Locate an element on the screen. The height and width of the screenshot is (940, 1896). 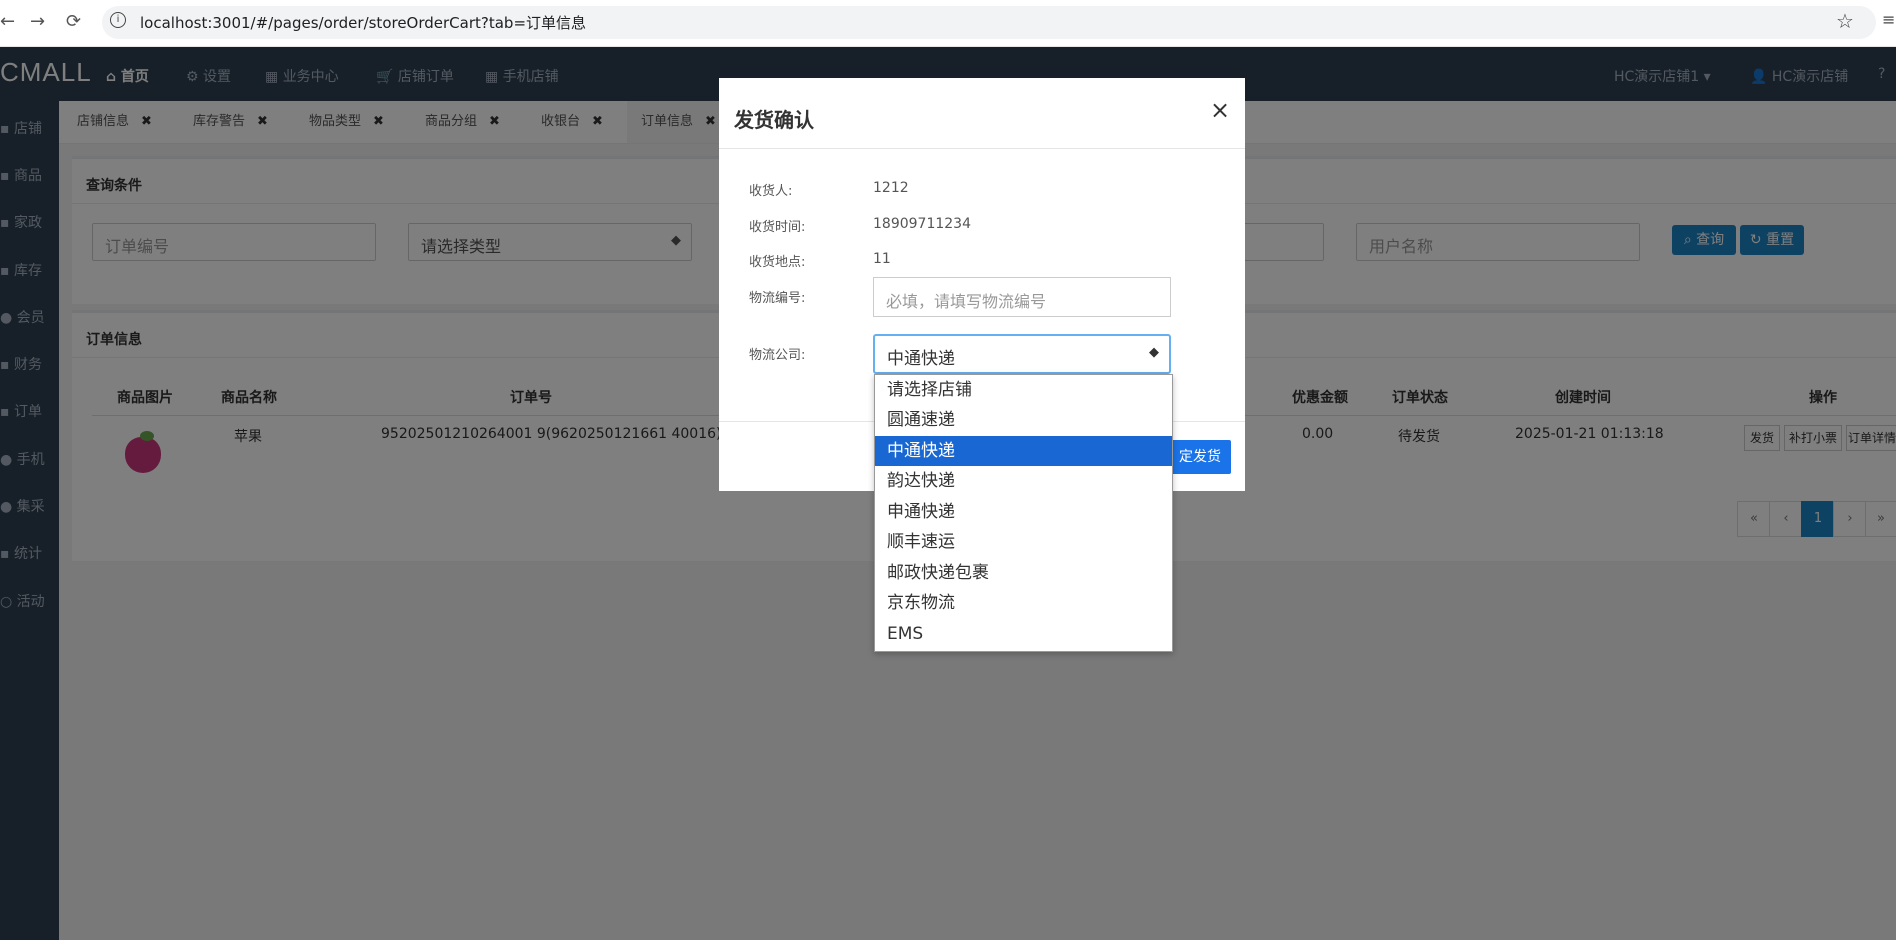
receiver-label: 收货人: is located at coordinates (771, 191).